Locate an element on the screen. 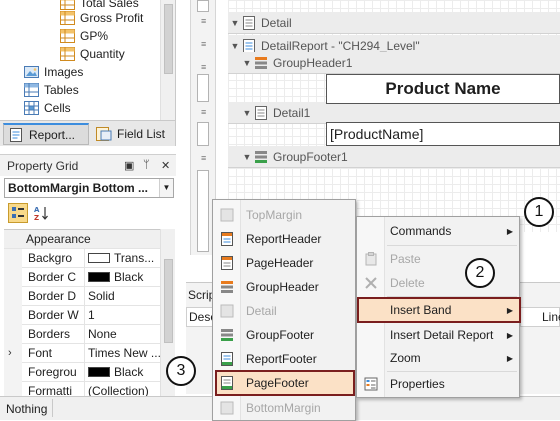 The image size is (560, 421). property-value: Solid is located at coordinates (124, 296).